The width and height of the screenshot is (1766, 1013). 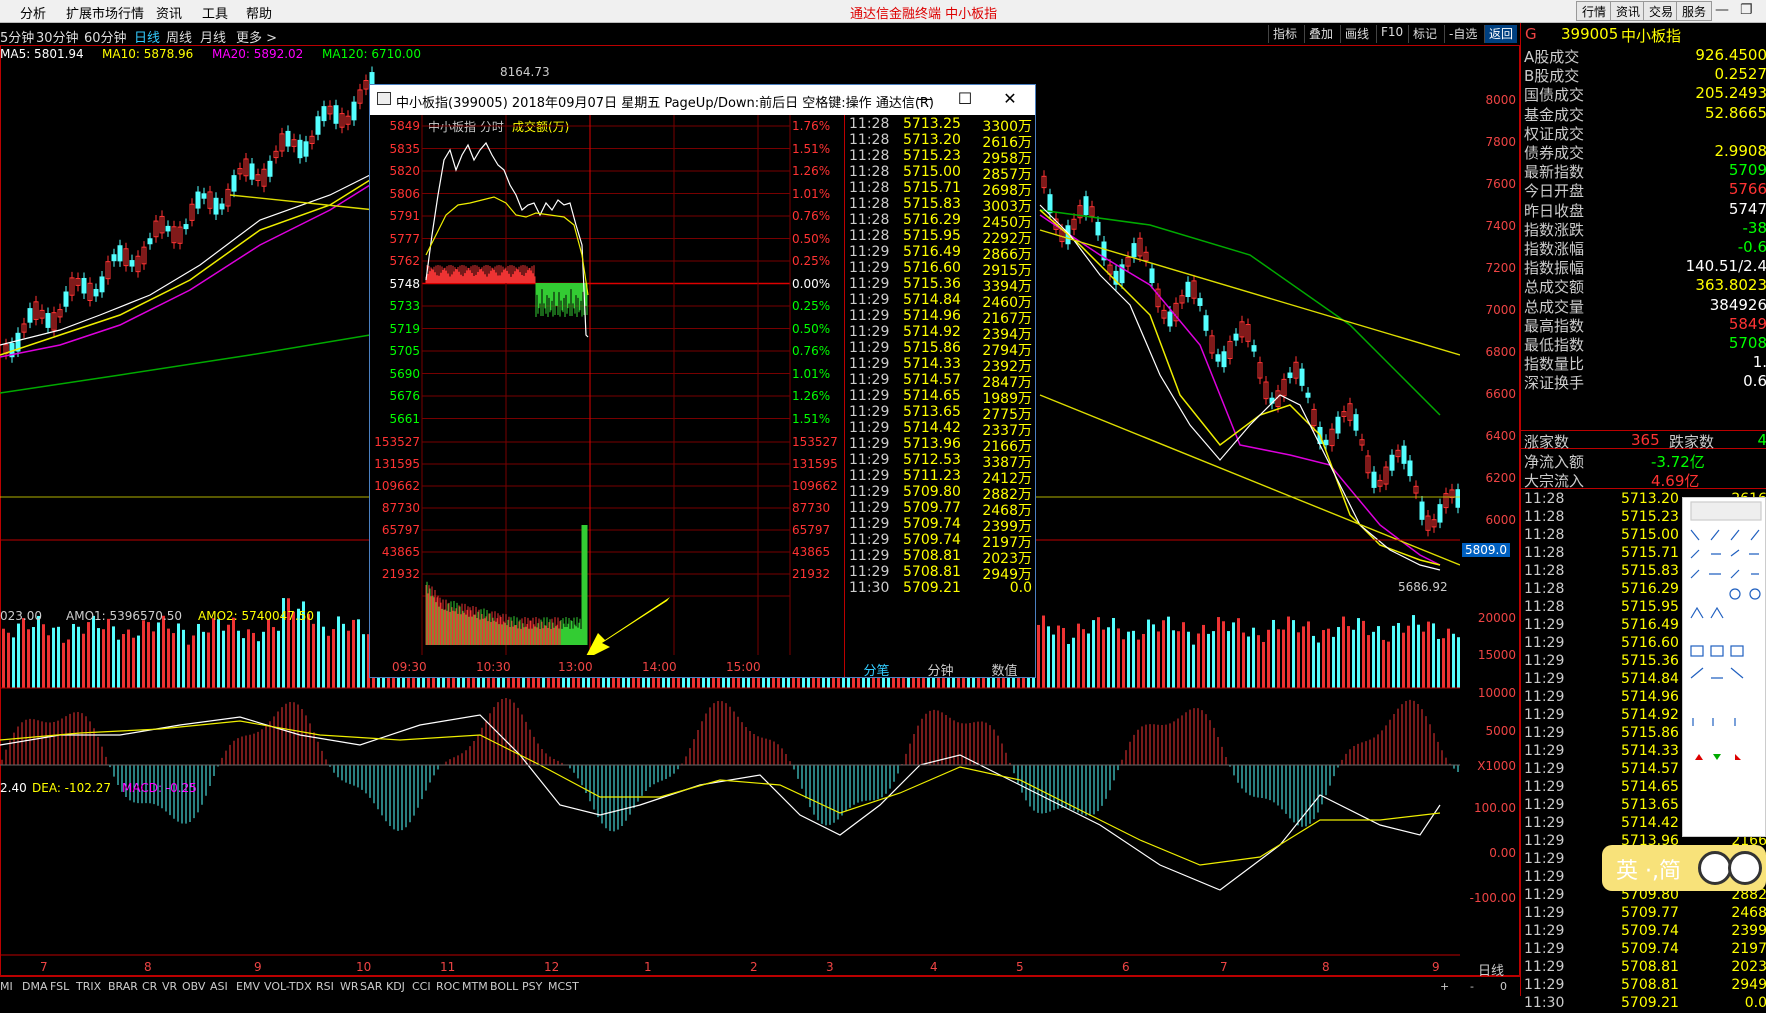 What do you see at coordinates (1004, 669) in the screenshot?
I see `tab-values: 数值` at bounding box center [1004, 669].